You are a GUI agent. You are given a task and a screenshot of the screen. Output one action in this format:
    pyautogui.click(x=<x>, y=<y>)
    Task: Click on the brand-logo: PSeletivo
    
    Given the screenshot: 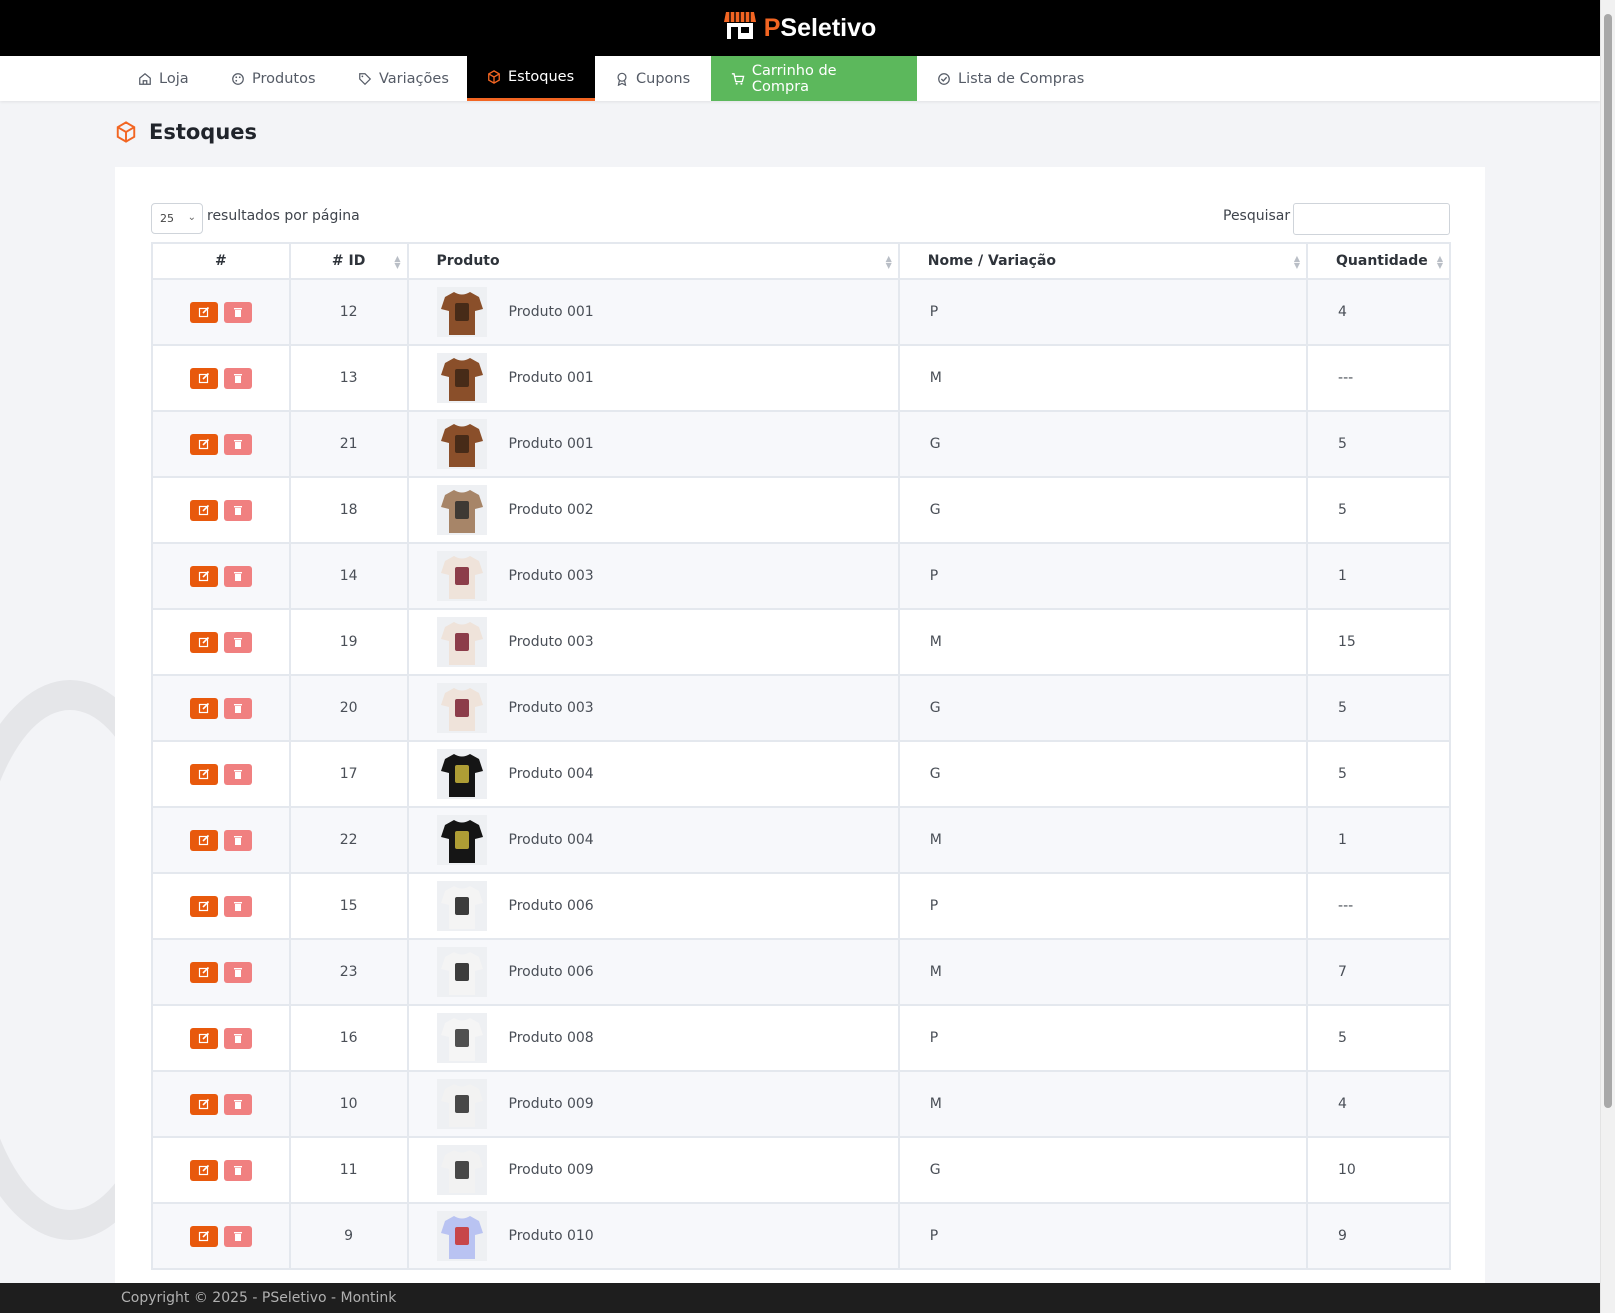 What is the action you would take?
    pyautogui.click(x=799, y=28)
    